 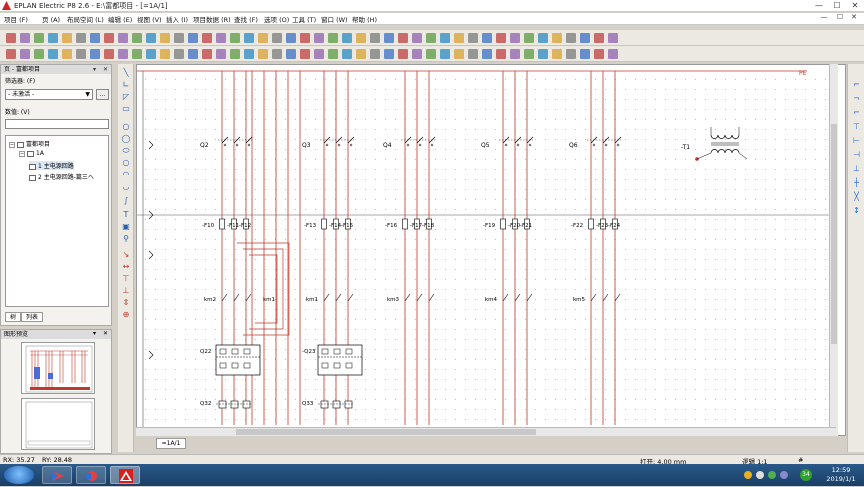 I want to click on vertical-scroll-thumb, so click(x=834, y=234).